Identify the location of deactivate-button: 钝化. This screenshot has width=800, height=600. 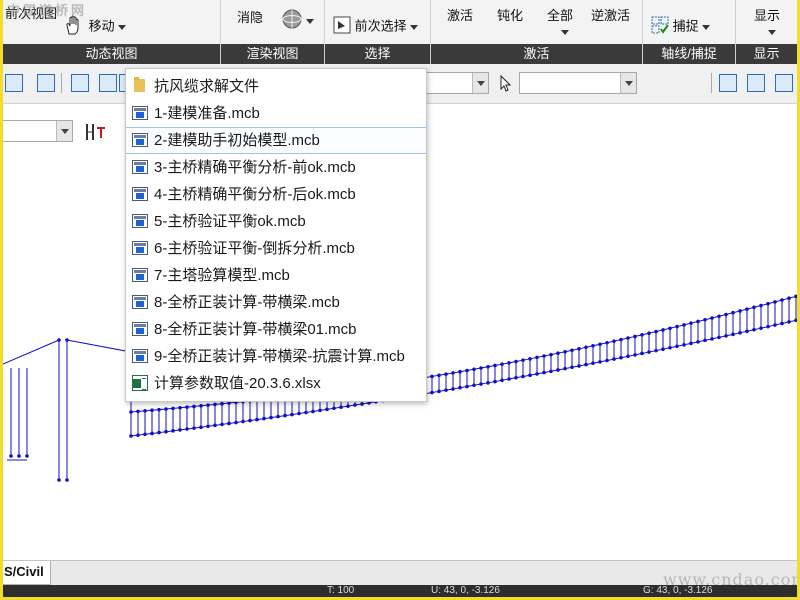
(510, 16).